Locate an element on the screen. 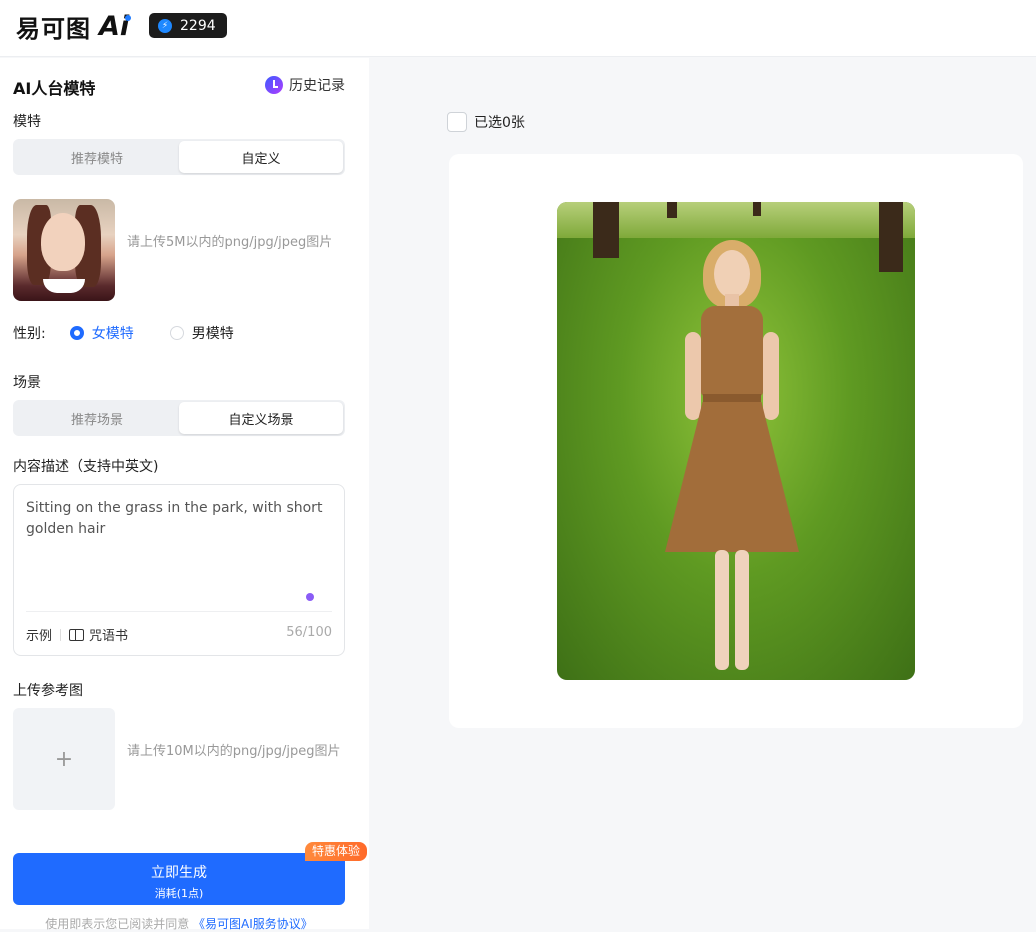  select-checkbox is located at coordinates (457, 122).